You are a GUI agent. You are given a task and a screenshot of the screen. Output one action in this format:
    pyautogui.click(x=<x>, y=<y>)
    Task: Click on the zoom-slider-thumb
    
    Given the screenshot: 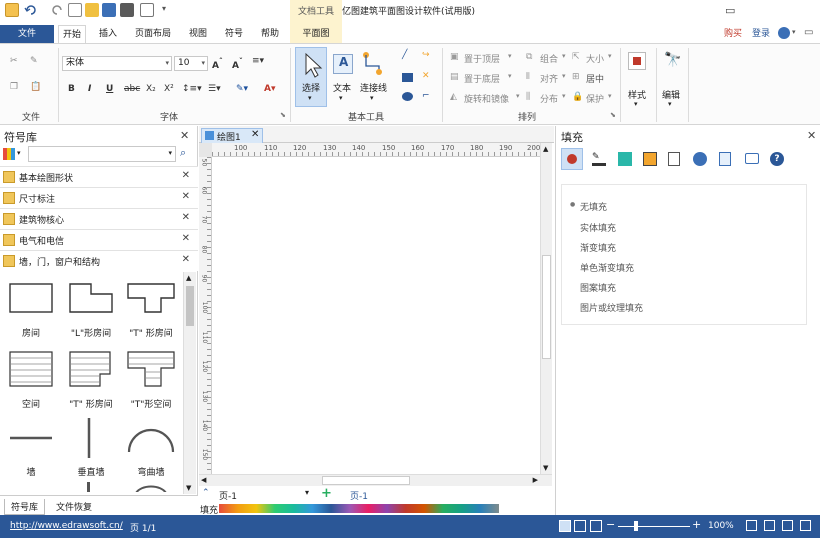 What is the action you would take?
    pyautogui.click(x=636, y=526)
    